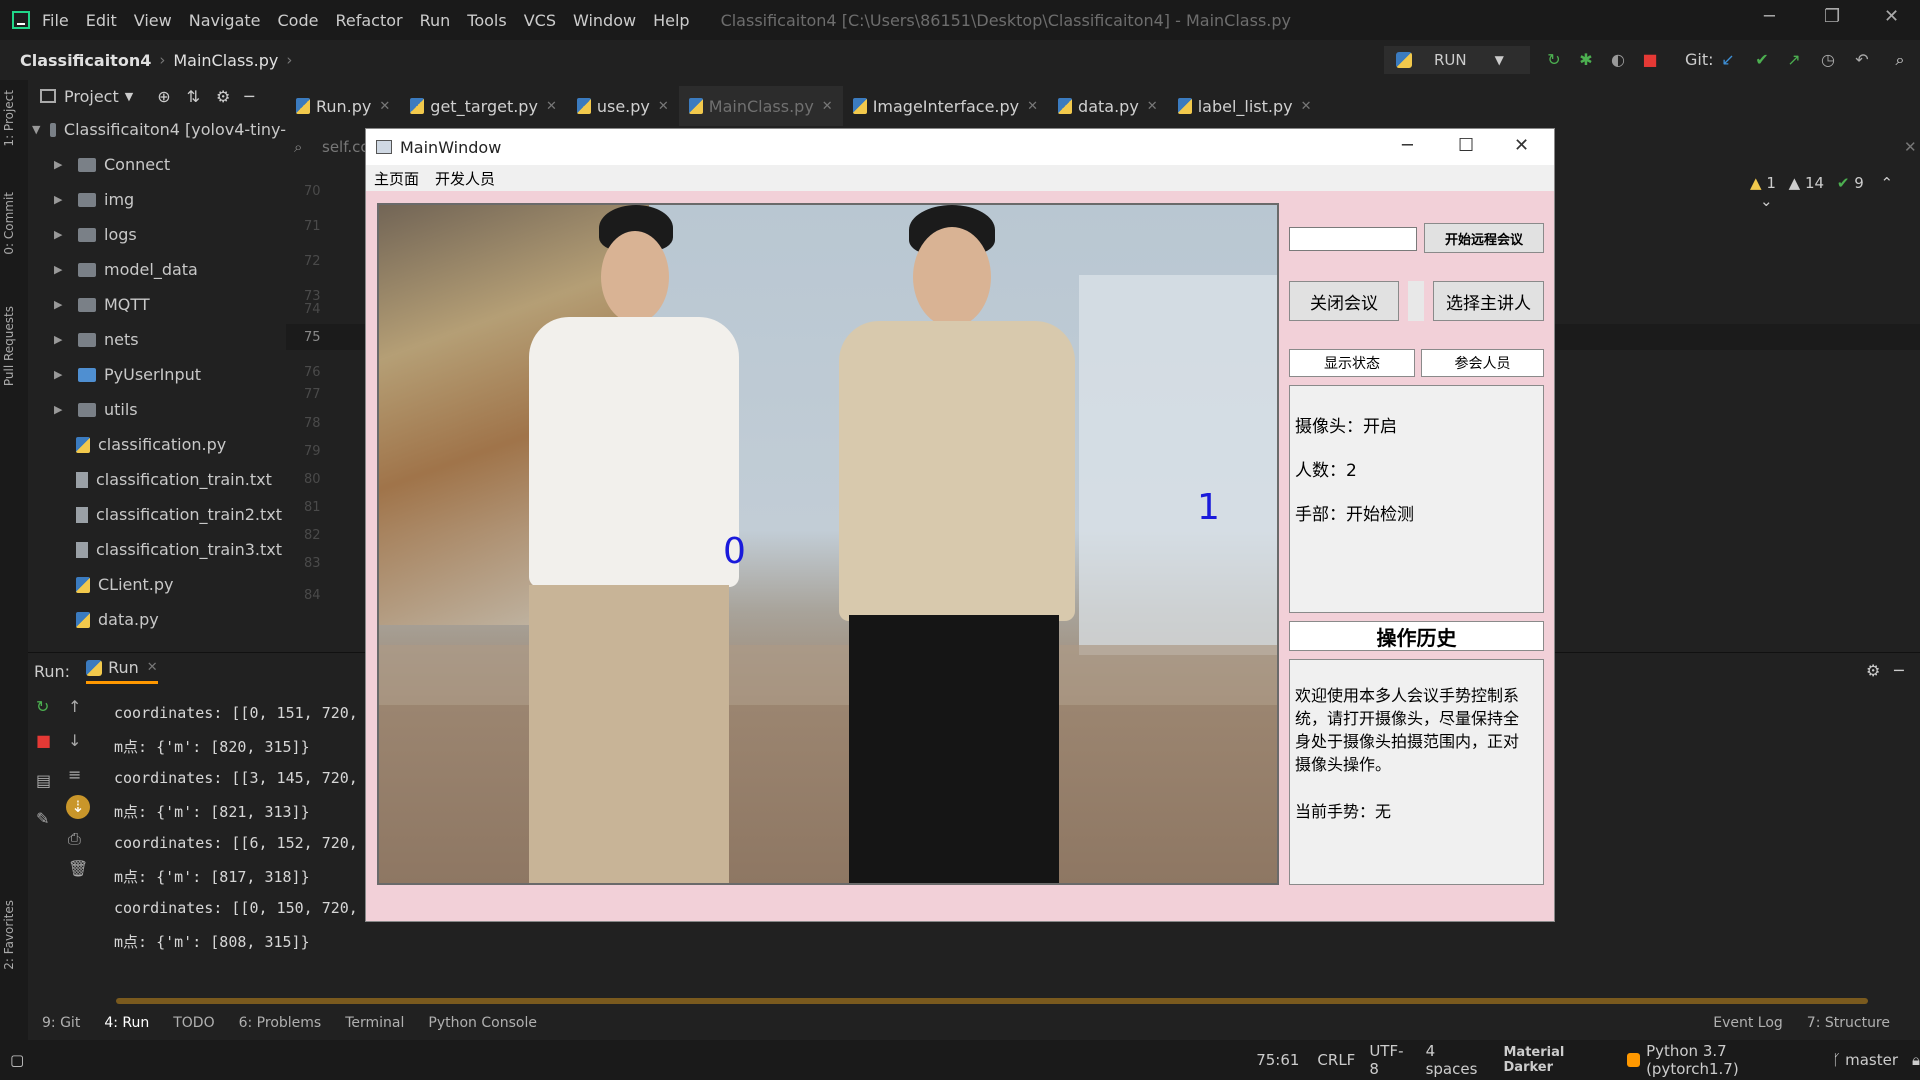 Image resolution: width=1920 pixels, height=1080 pixels. Describe the element at coordinates (280, 1023) in the screenshot. I see `tool-tab-problems: 6: Problems` at that location.